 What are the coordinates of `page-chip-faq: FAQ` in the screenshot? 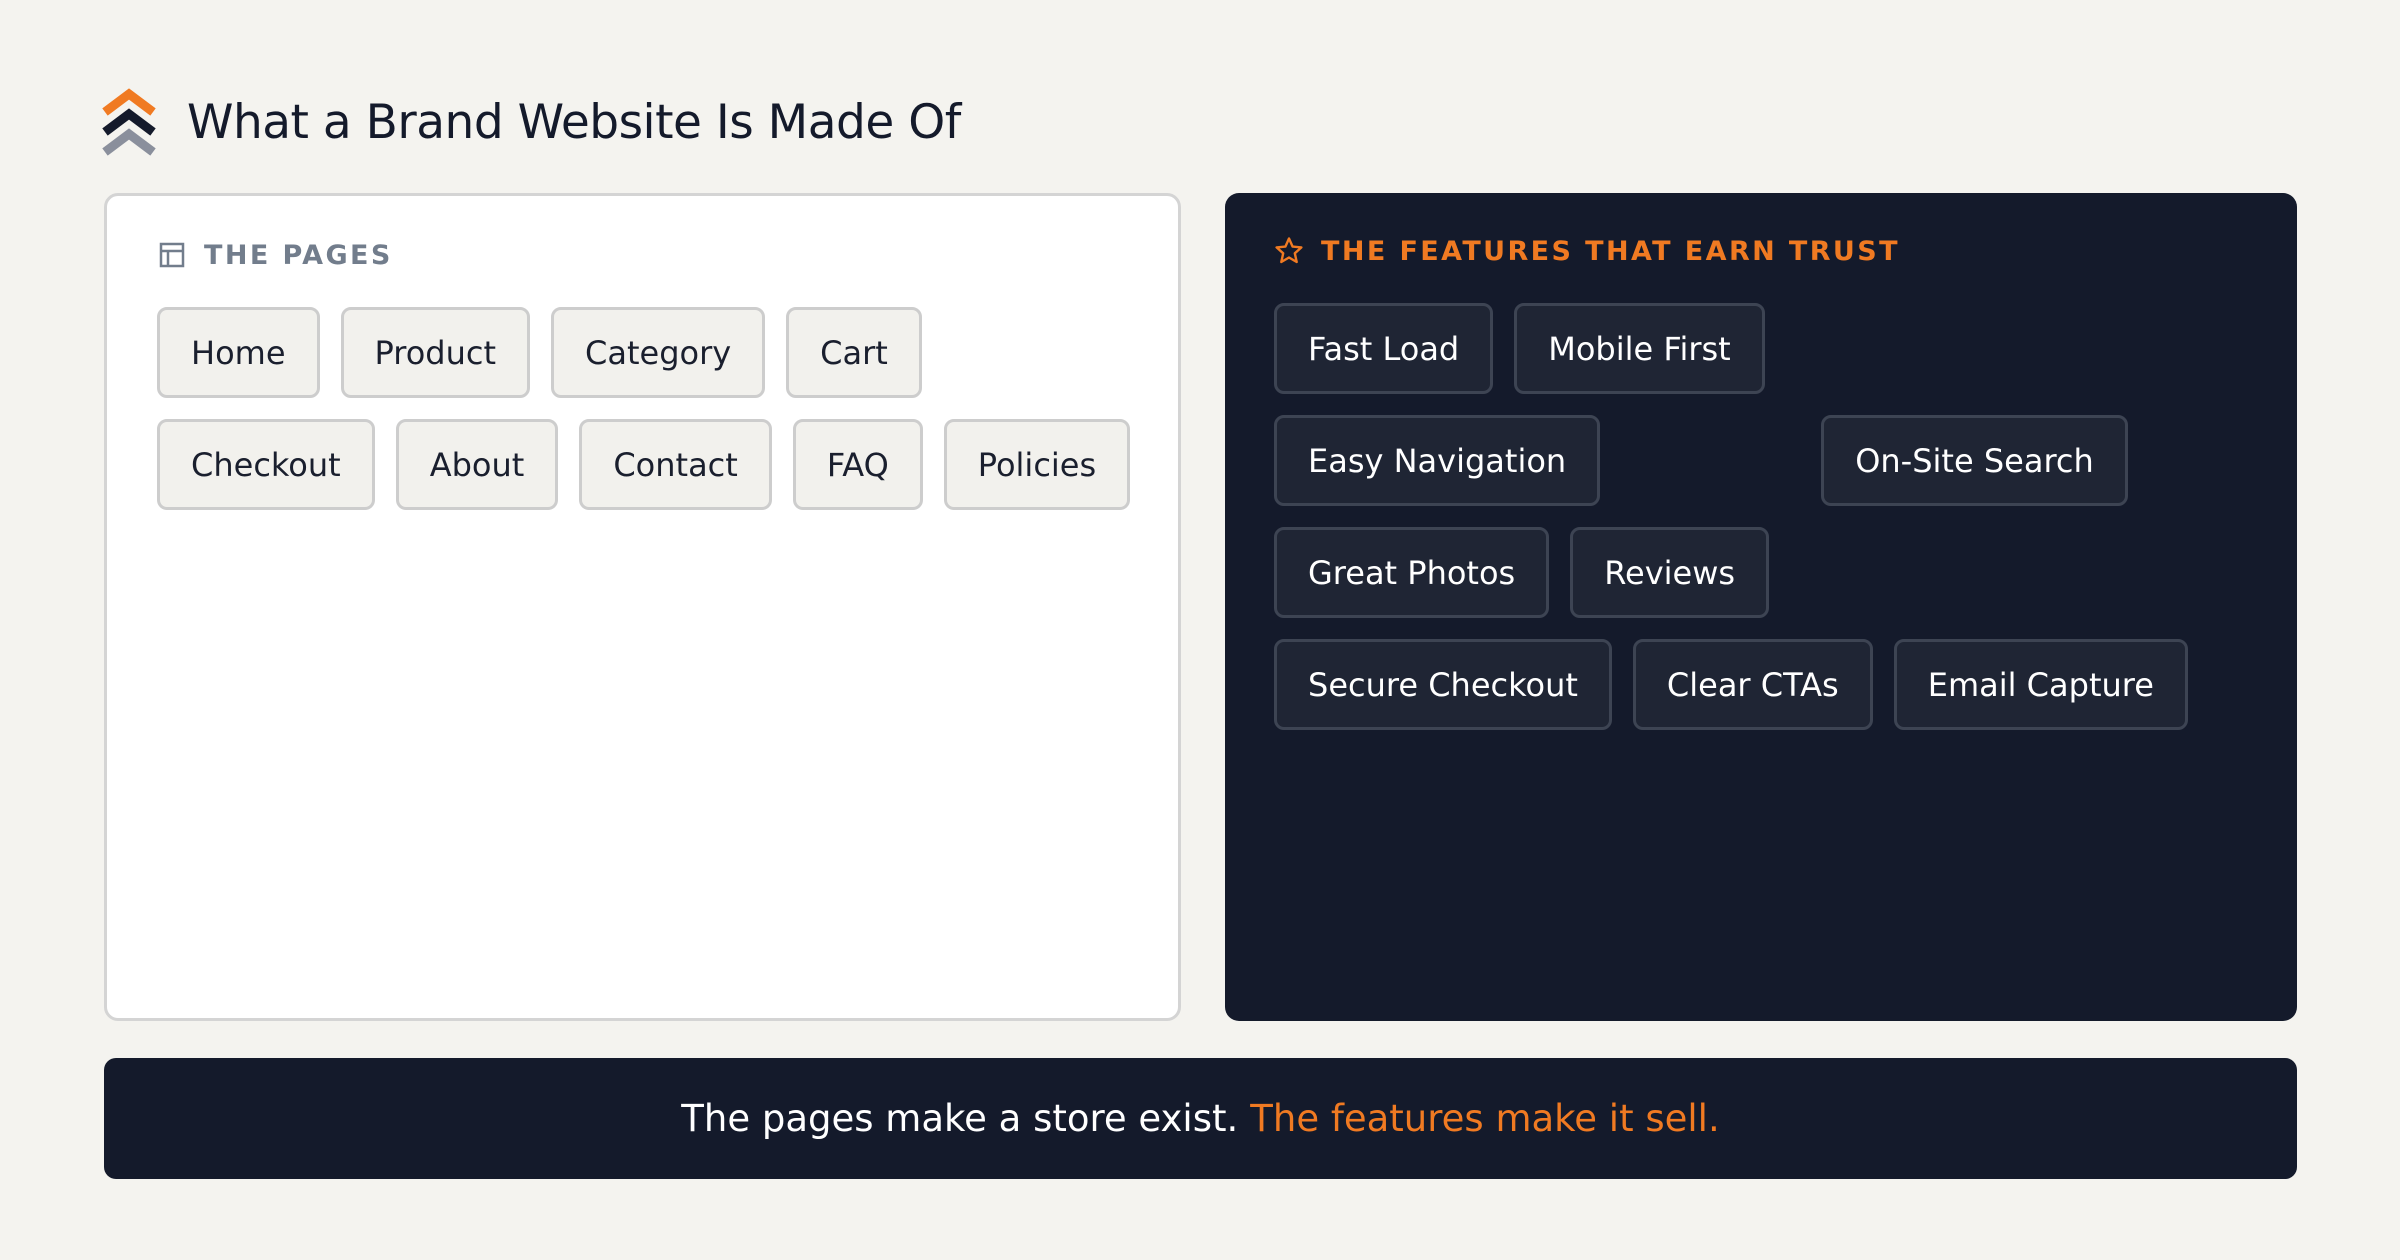 It's located at (857, 464).